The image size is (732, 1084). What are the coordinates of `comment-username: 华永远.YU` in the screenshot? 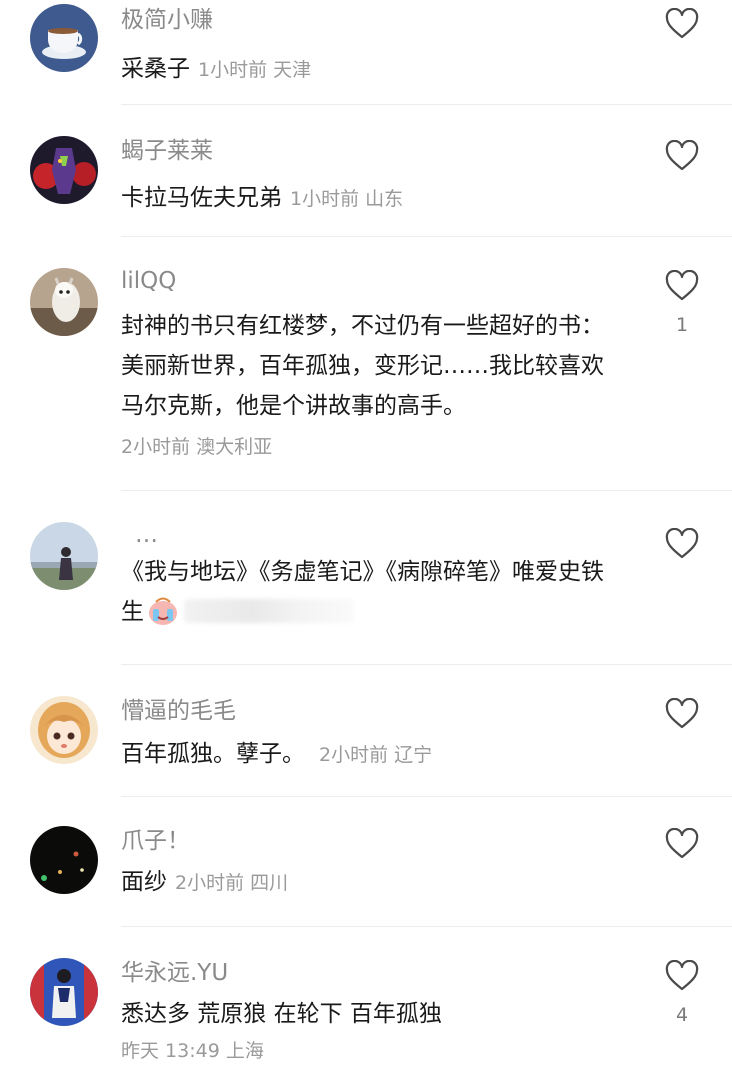 It's located at (371, 973).